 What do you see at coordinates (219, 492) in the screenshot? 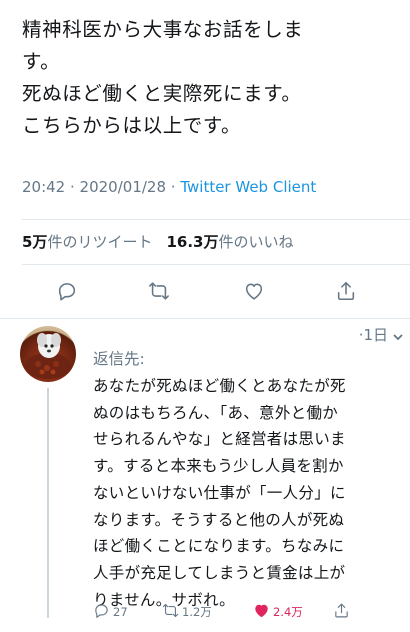
I see `reply-text-line: ないといけない仕事が「一人分」に` at bounding box center [219, 492].